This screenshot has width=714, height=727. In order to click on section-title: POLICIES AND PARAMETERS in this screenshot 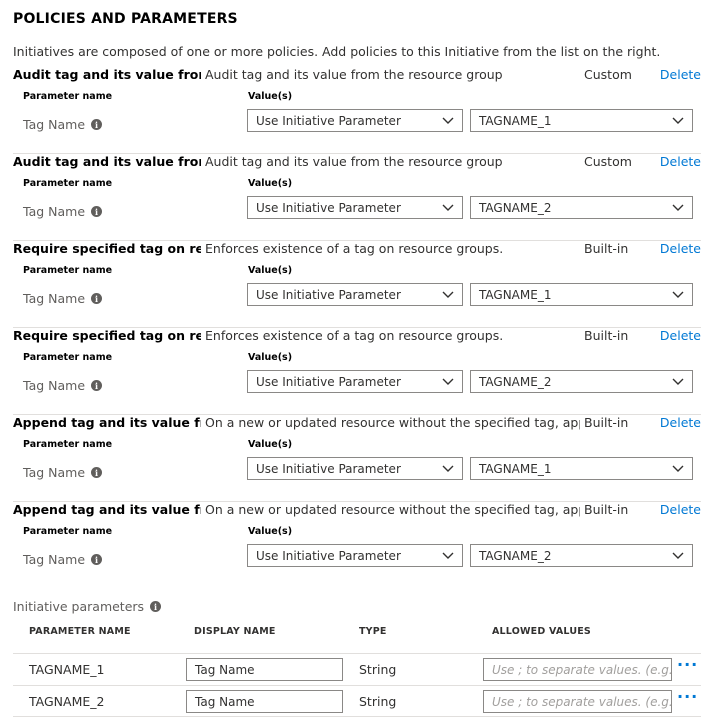, I will do `click(125, 19)`.